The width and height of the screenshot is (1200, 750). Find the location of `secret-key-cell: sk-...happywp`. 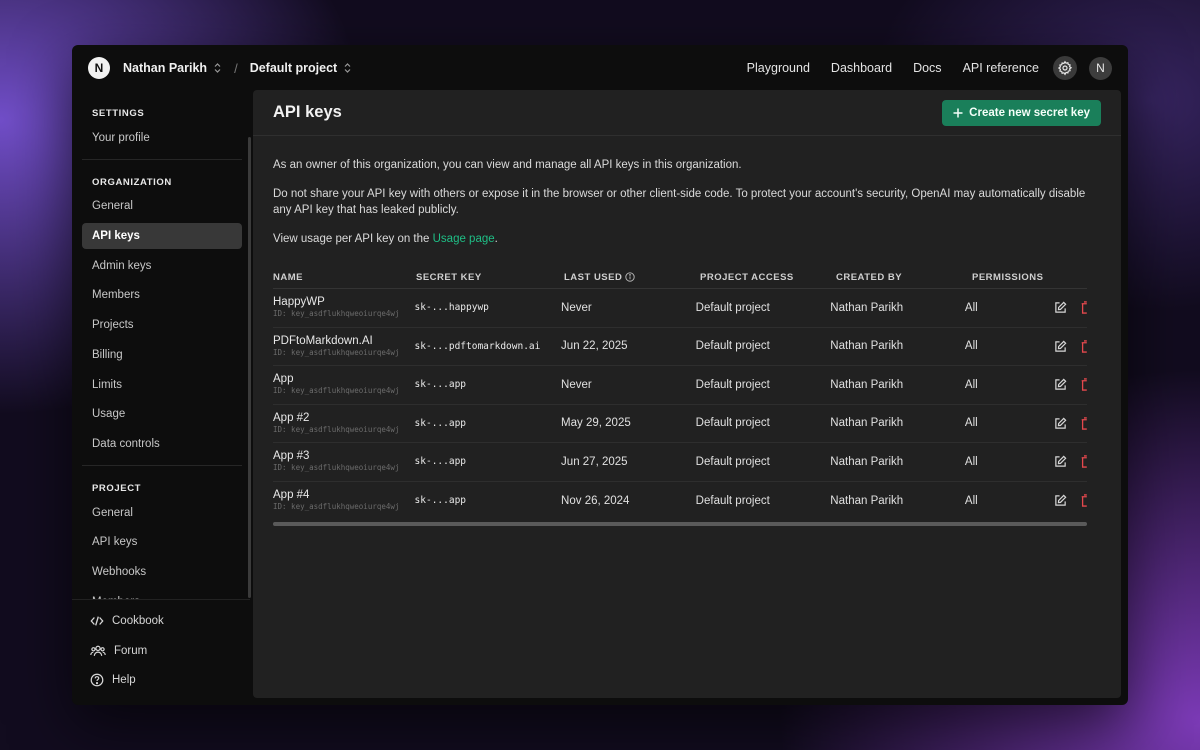

secret-key-cell: sk-...happywp is located at coordinates (451, 308).